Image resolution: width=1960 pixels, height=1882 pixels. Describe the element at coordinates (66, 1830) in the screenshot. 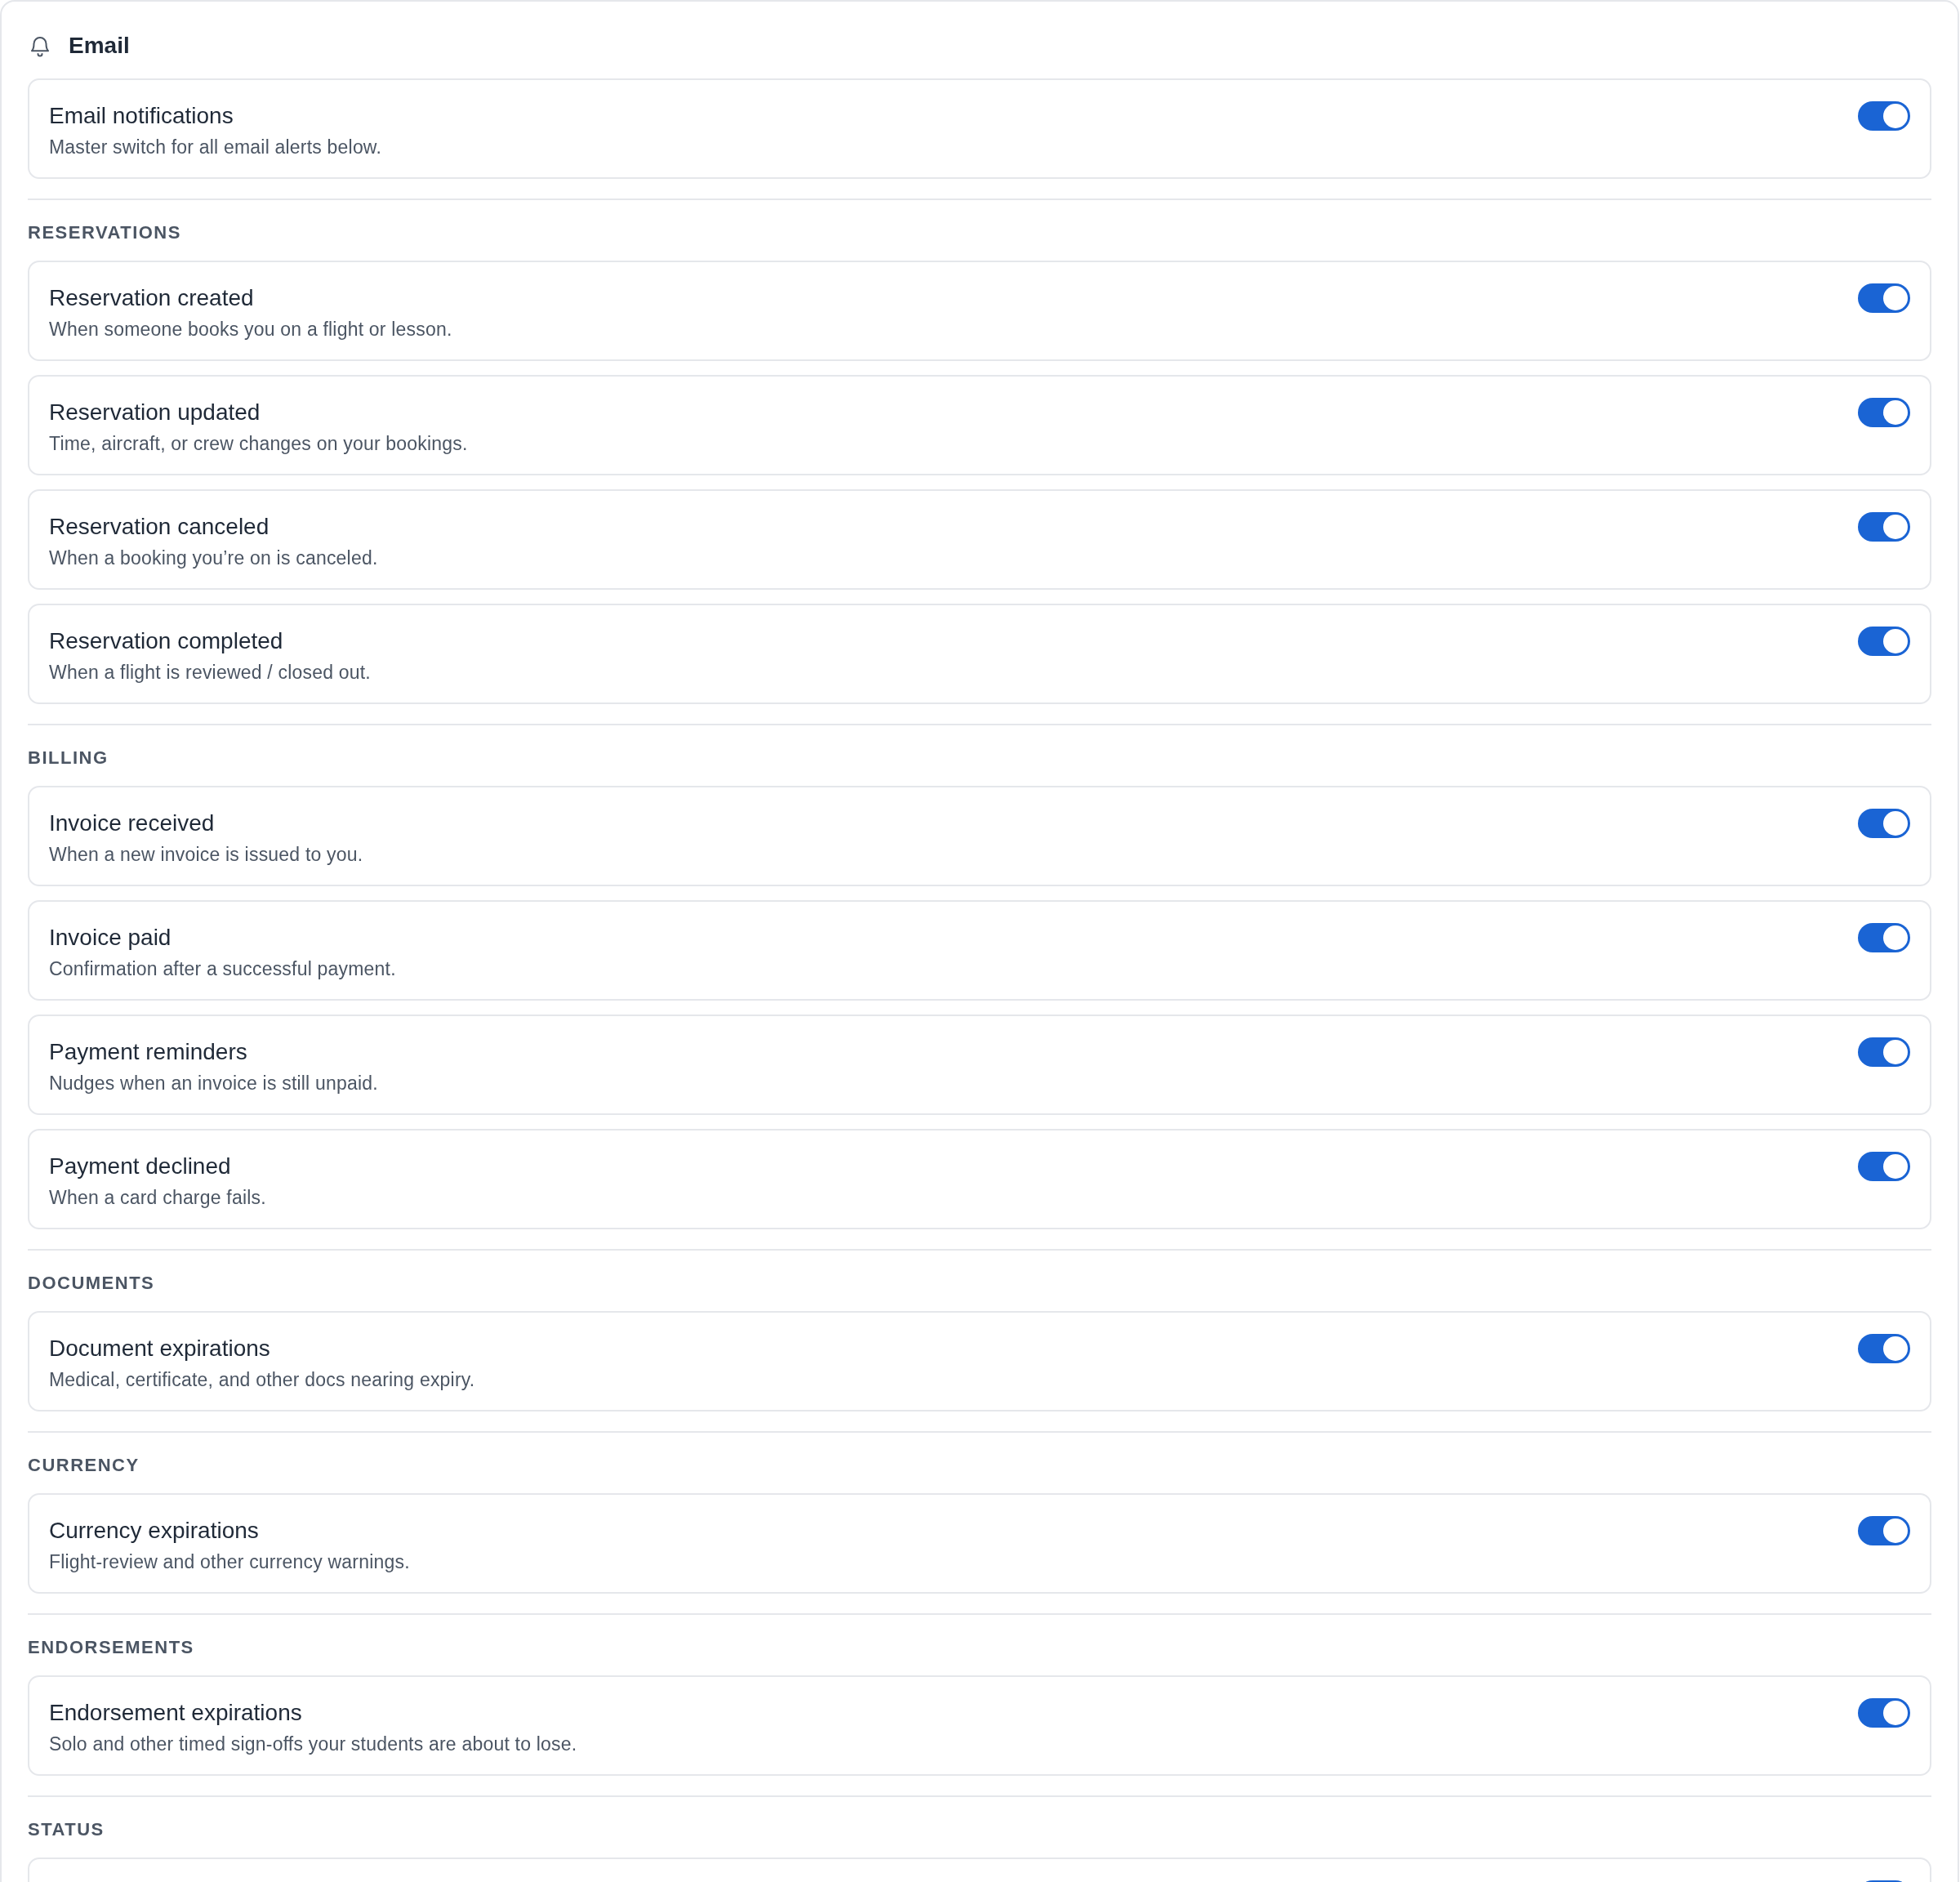

I see `group-label: STATUS` at that location.